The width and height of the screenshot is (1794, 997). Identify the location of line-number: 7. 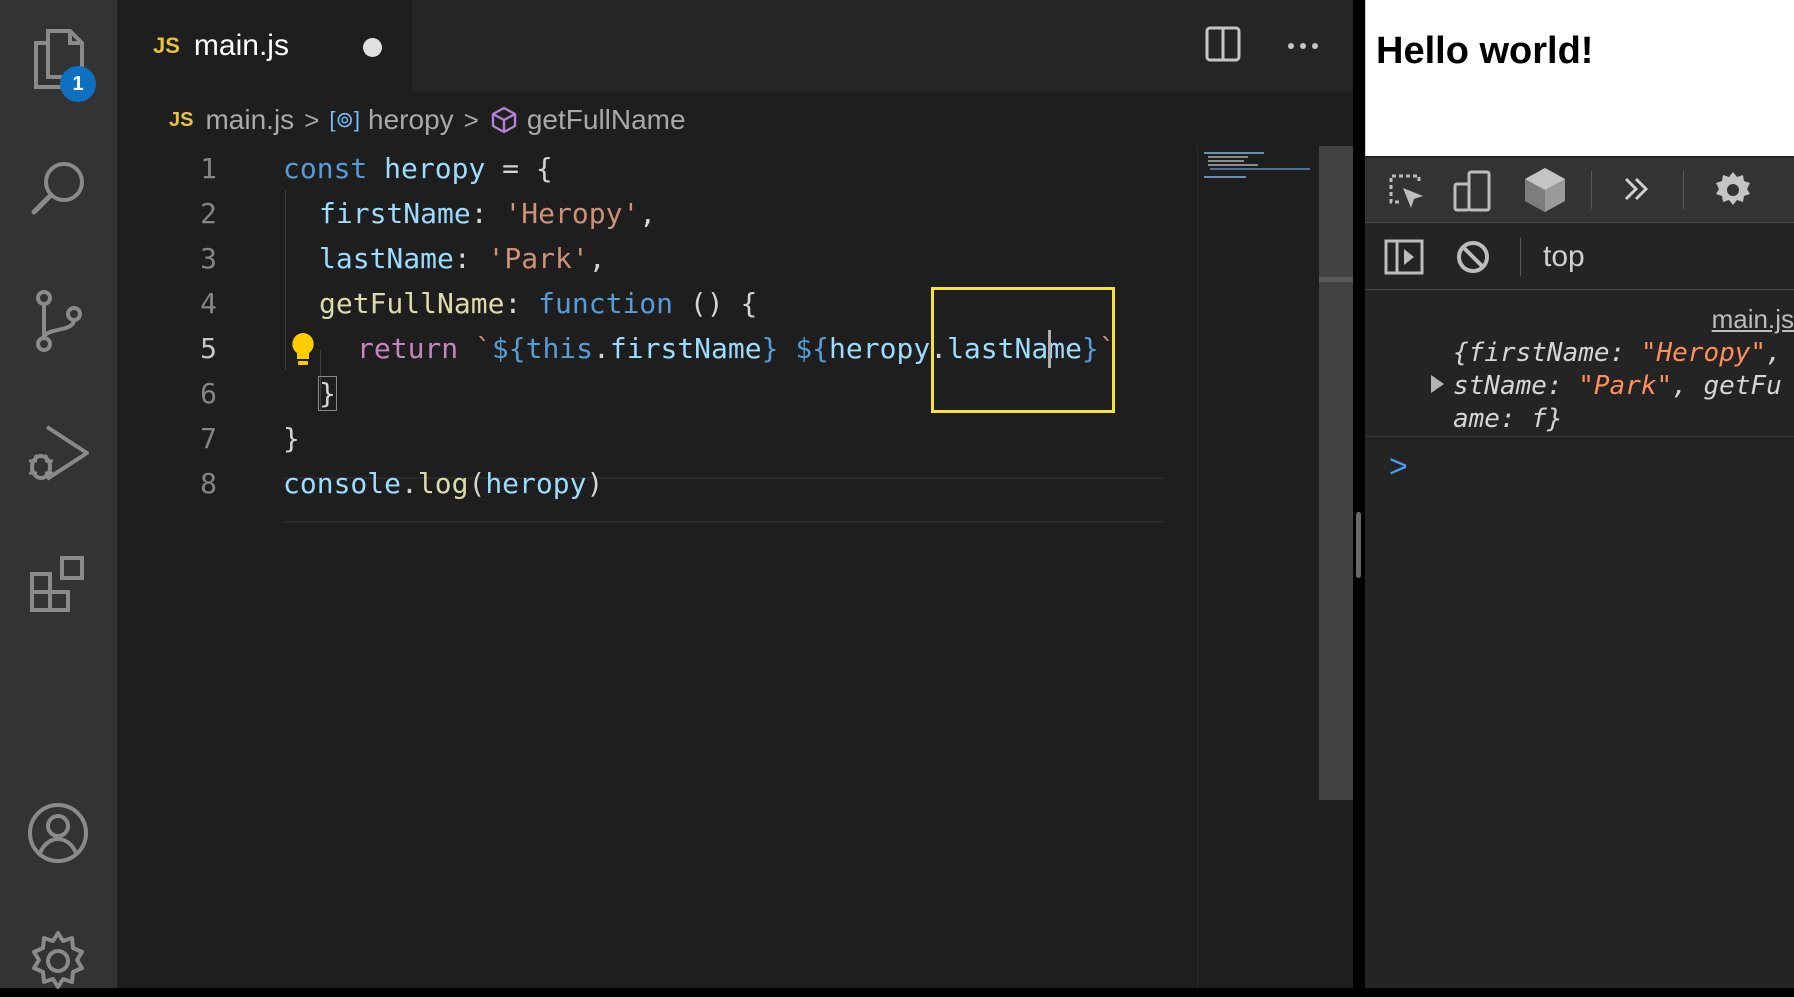
(208, 438).